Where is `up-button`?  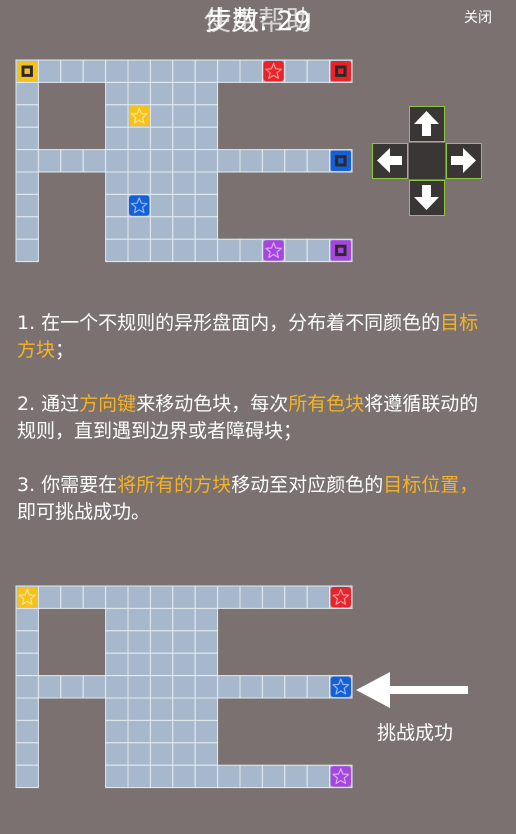 up-button is located at coordinates (427, 124).